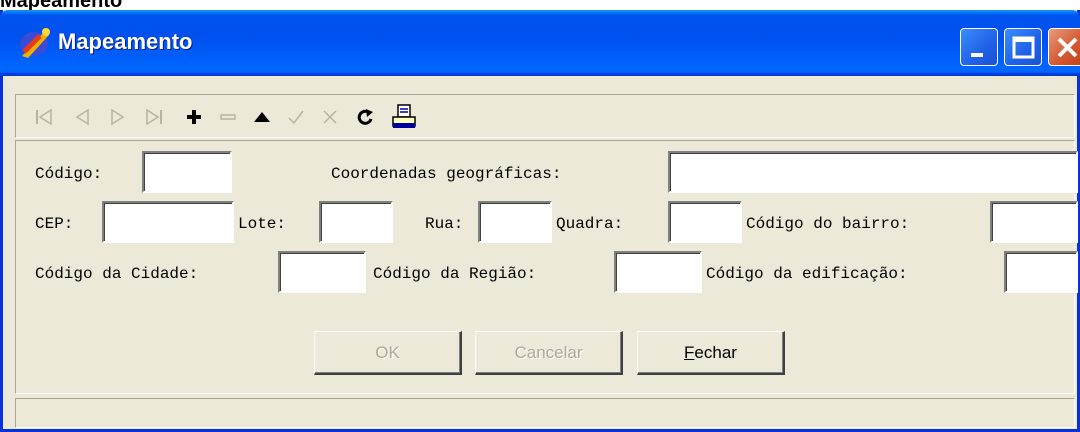 Image resolution: width=1080 pixels, height=432 pixels. I want to click on fechar-label-rest: echar, so click(715, 352).